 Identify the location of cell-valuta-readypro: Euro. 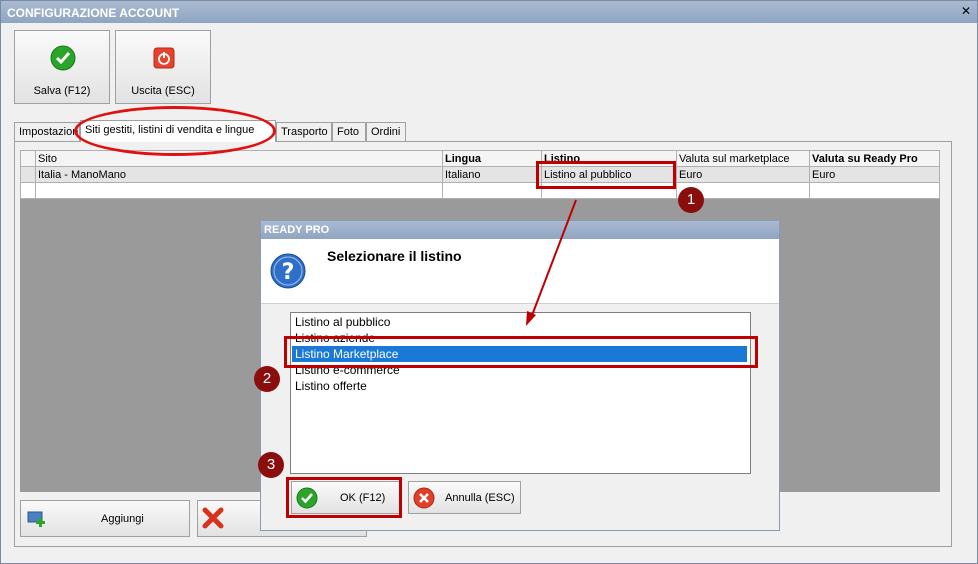
(874, 174).